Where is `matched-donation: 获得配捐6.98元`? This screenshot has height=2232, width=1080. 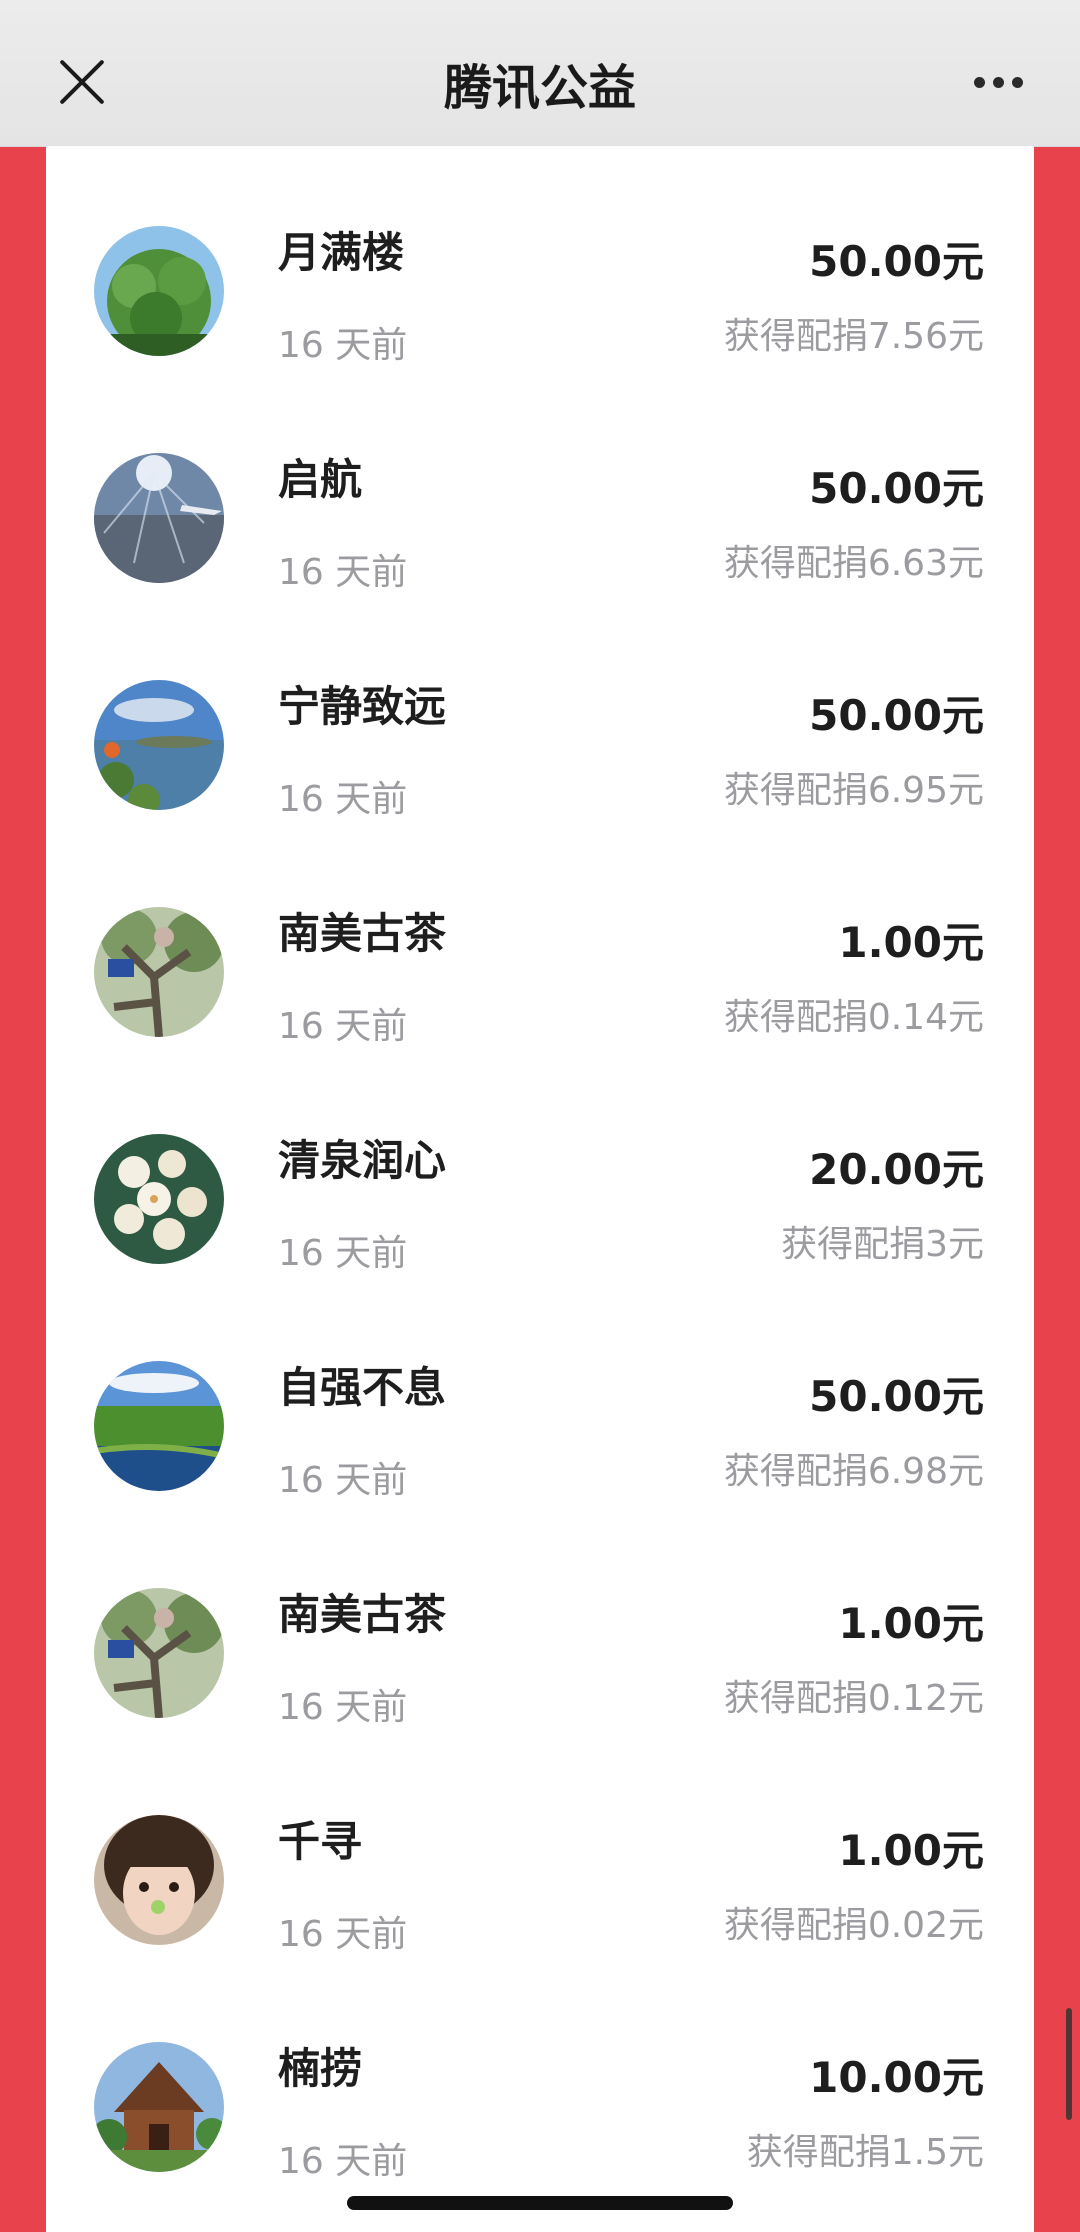 matched-donation: 获得配捐6.98元 is located at coordinates (853, 1471).